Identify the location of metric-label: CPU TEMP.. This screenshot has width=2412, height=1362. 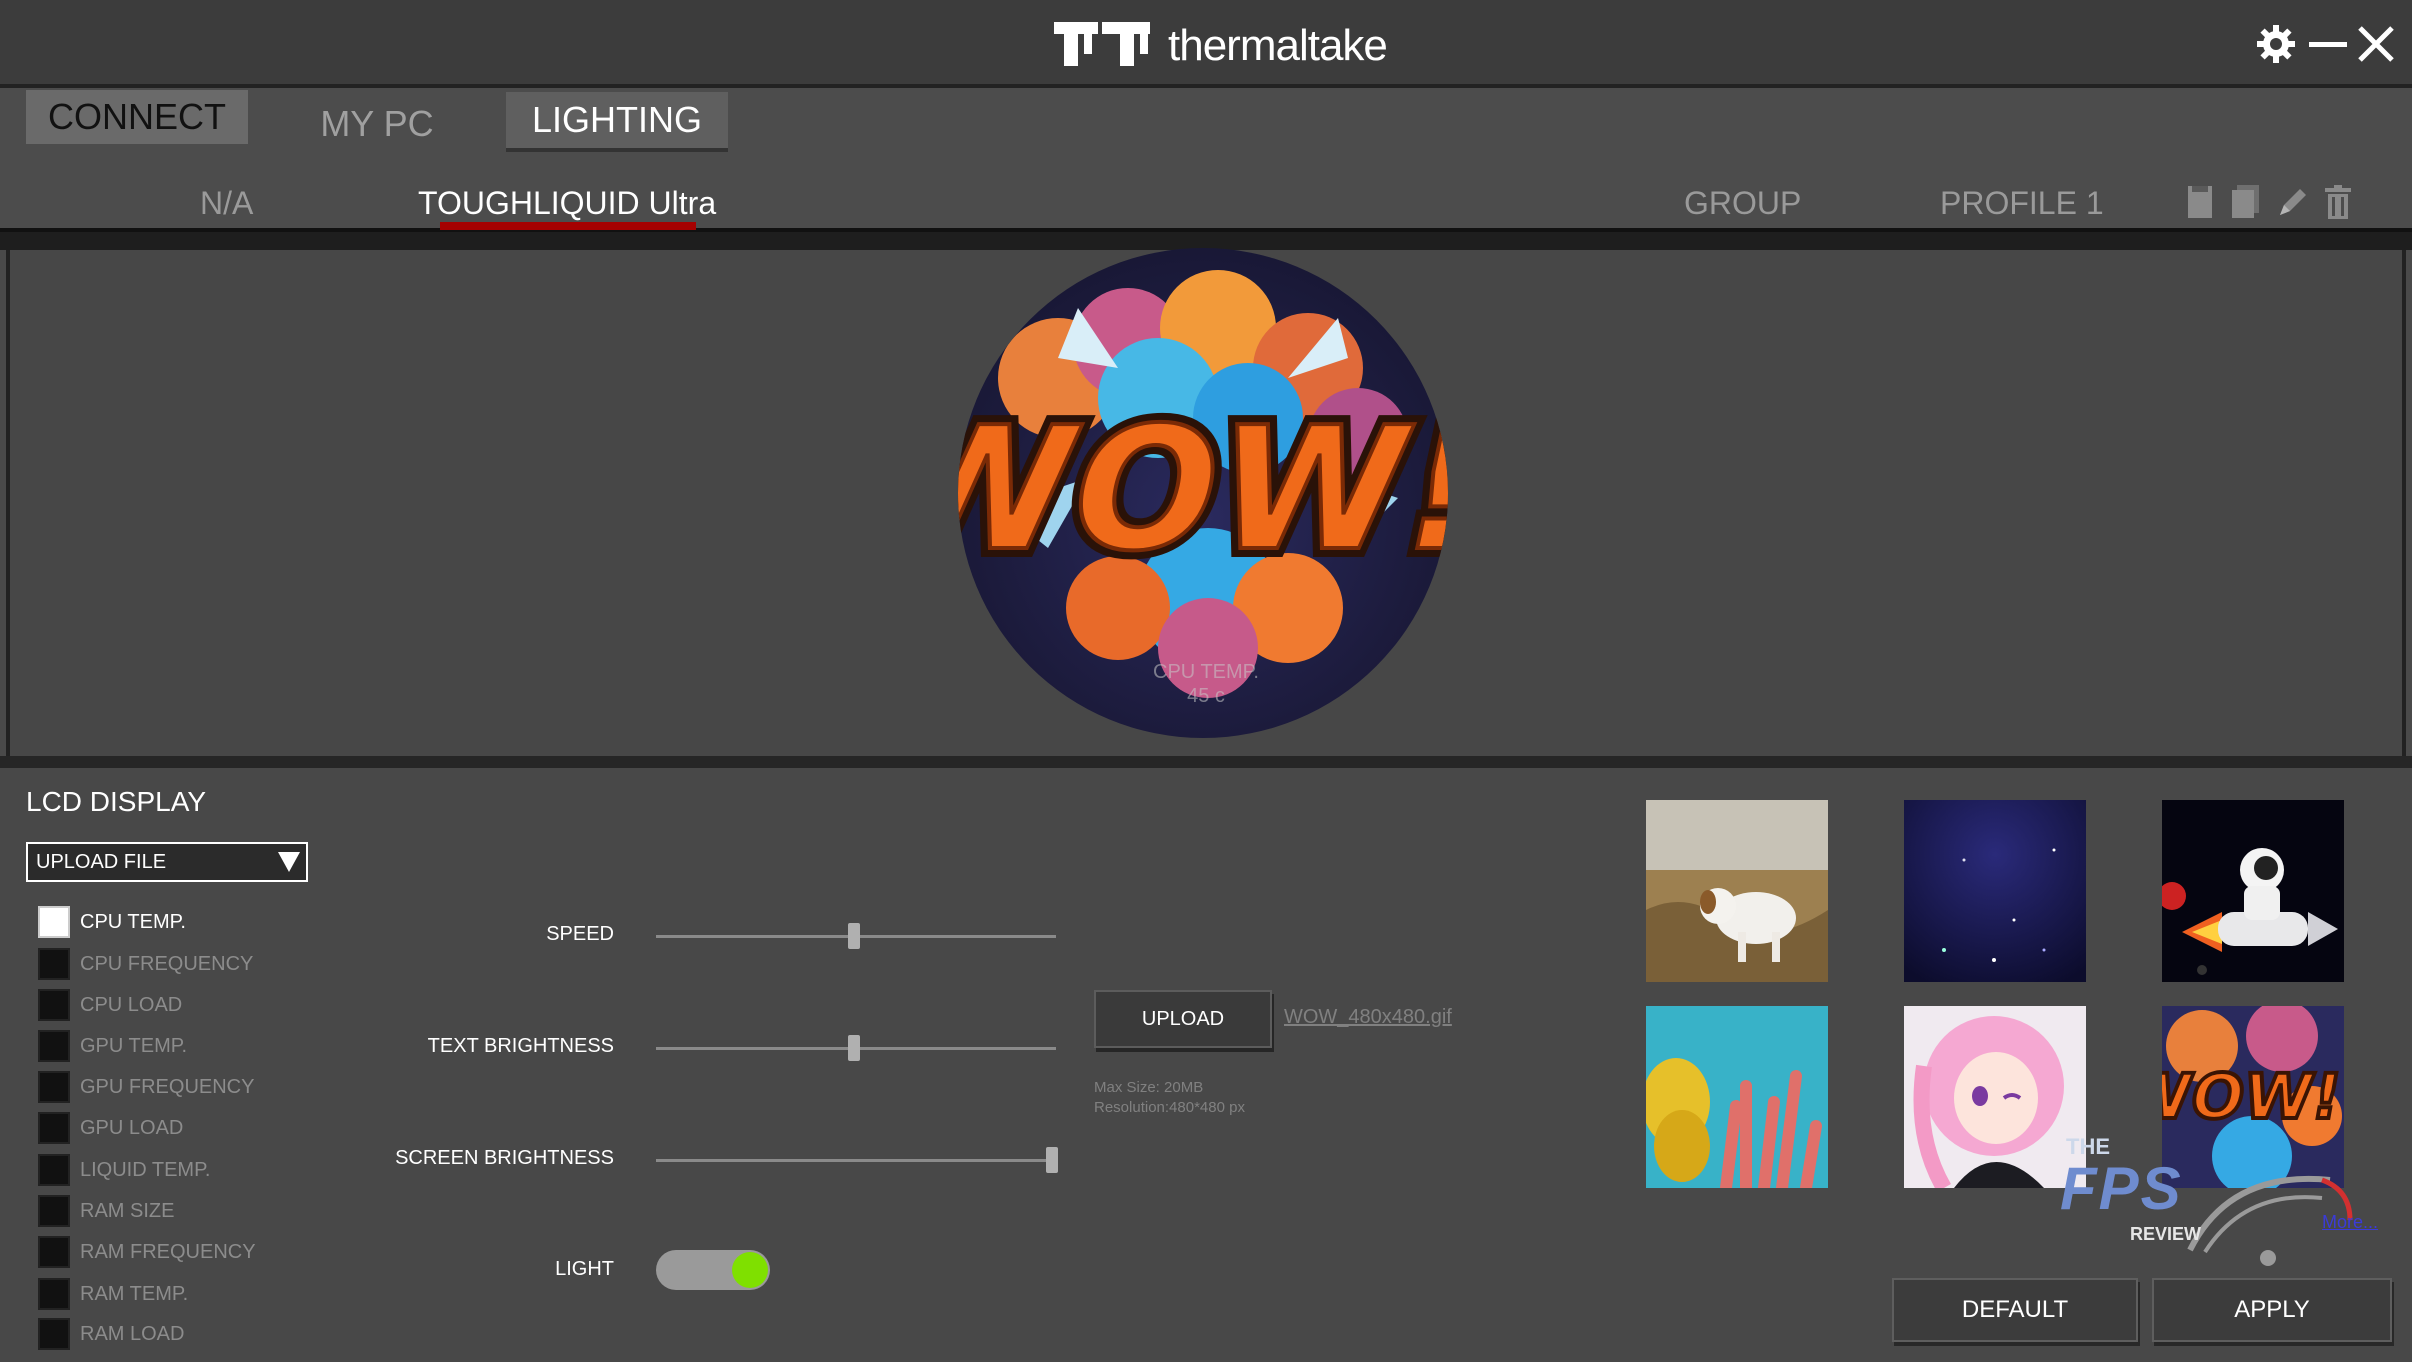
(133, 921).